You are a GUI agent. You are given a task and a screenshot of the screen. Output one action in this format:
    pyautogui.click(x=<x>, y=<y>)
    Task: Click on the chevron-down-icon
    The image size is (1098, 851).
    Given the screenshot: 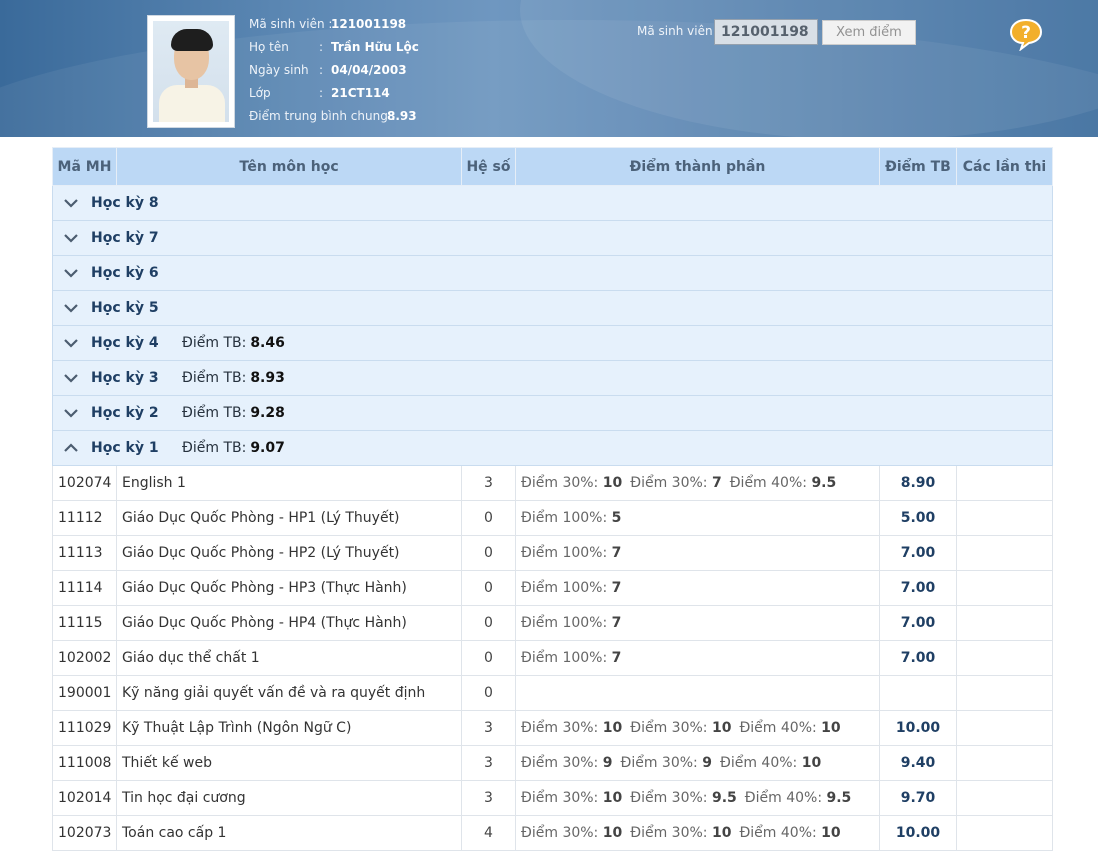 What is the action you would take?
    pyautogui.click(x=71, y=343)
    